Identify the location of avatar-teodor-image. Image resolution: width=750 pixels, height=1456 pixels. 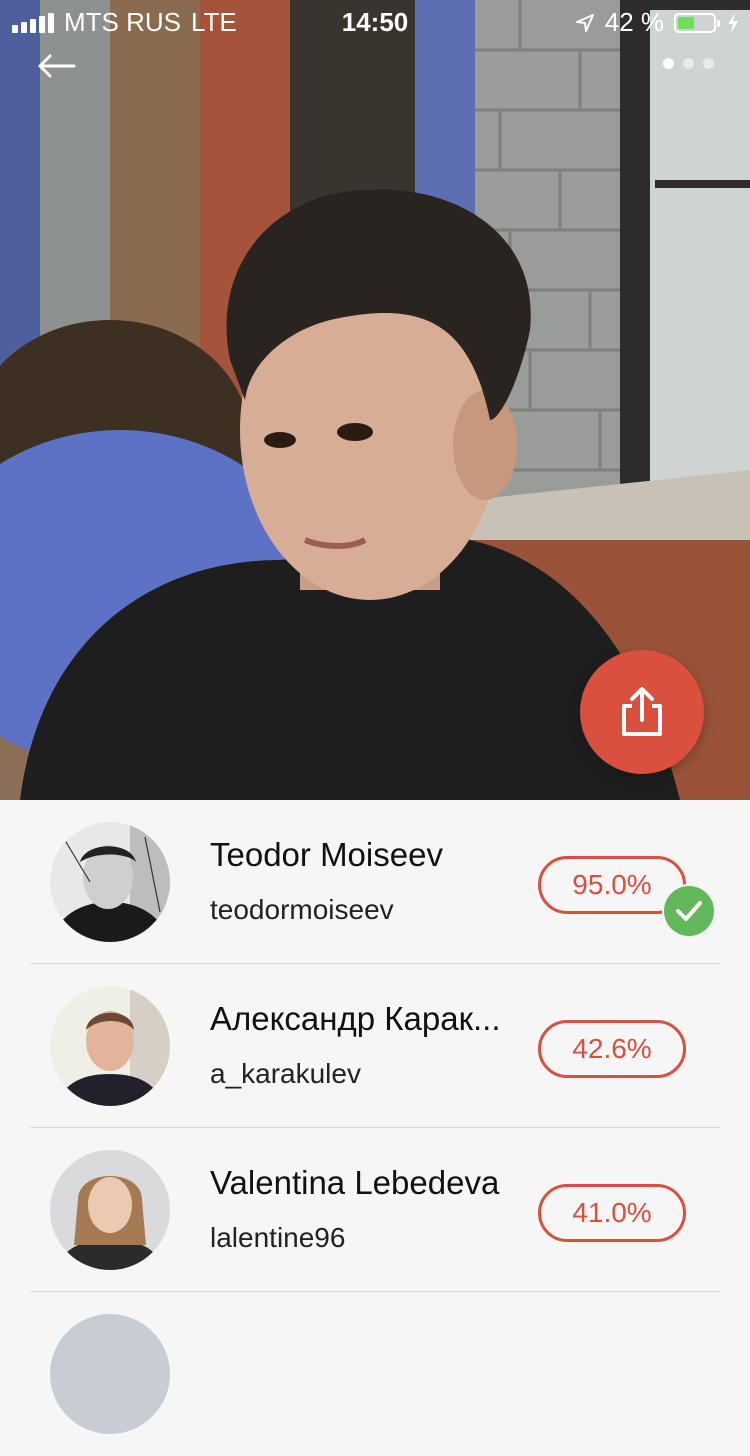
(110, 882).